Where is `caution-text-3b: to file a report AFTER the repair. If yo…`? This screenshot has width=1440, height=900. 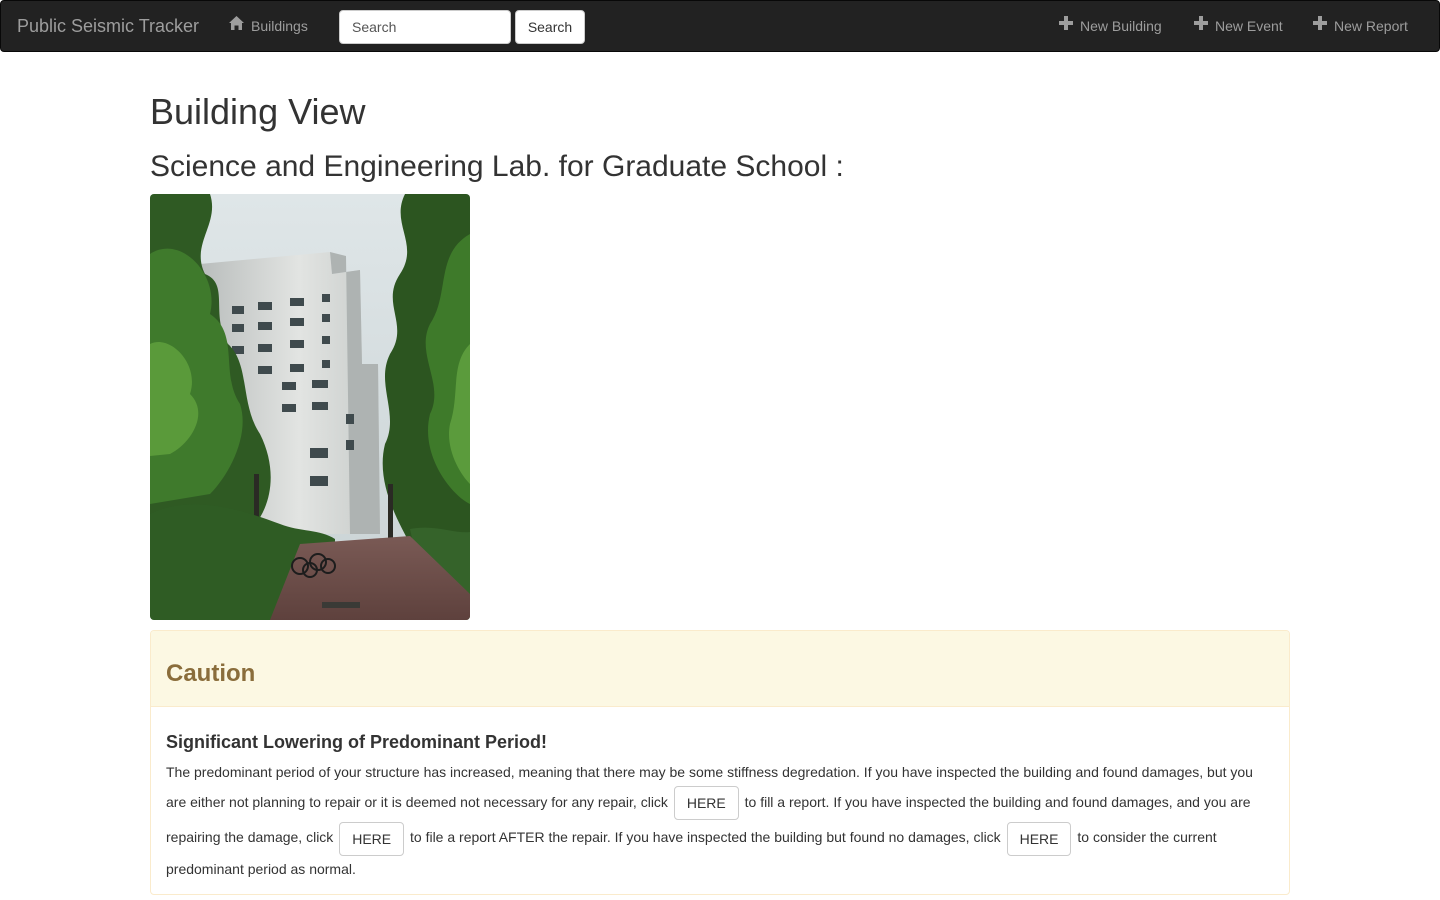 caution-text-3b: to file a report AFTER the repair. If yo… is located at coordinates (705, 837).